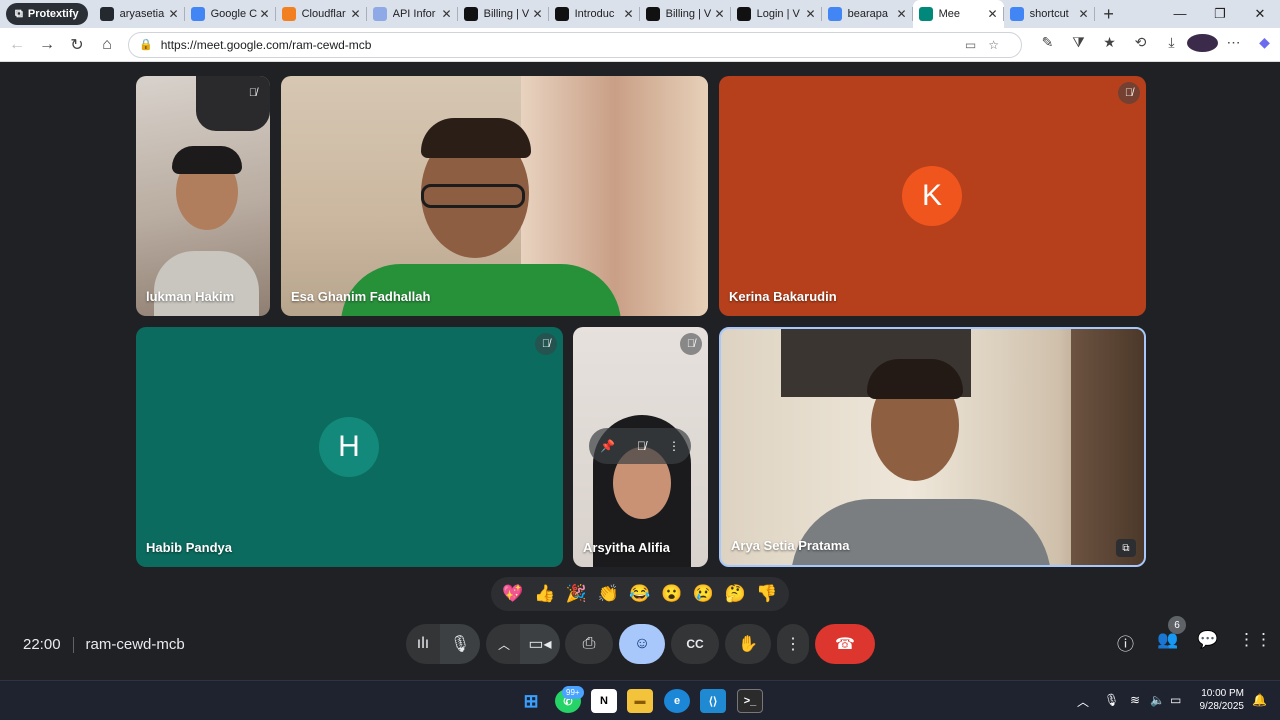 The image size is (1280, 720). What do you see at coordinates (1202, 44) in the screenshot?
I see `profile-avatar` at bounding box center [1202, 44].